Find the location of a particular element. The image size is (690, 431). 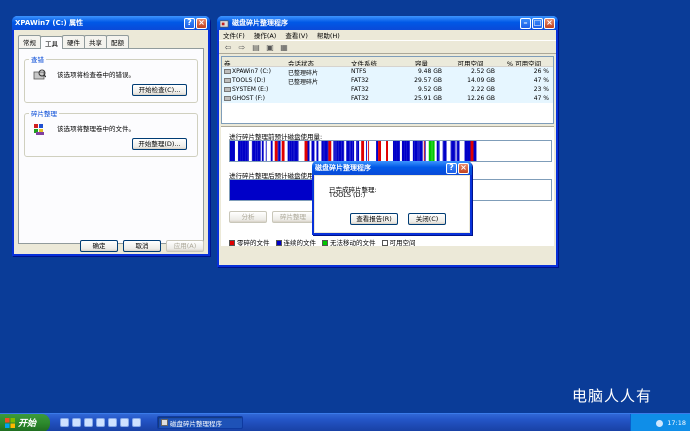

volume-capacity: 25.91 GB is located at coordinates (428, 98).